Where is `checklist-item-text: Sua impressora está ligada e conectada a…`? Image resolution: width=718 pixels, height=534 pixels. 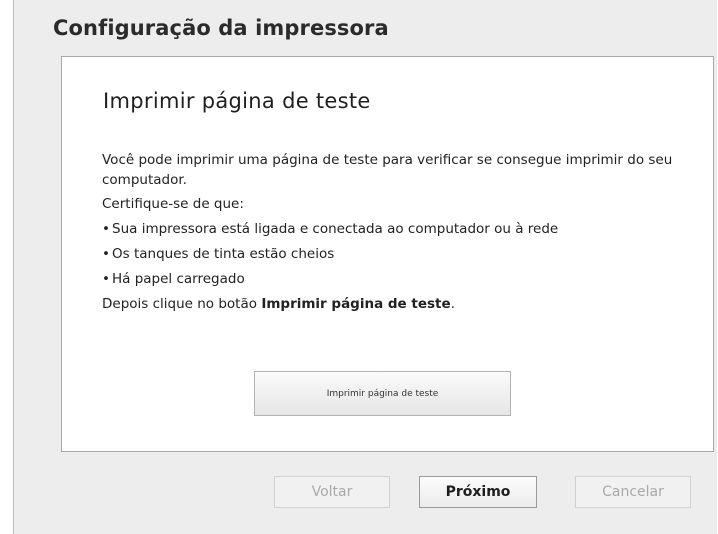 checklist-item-text: Sua impressora está ligada e conectada a… is located at coordinates (335, 229).